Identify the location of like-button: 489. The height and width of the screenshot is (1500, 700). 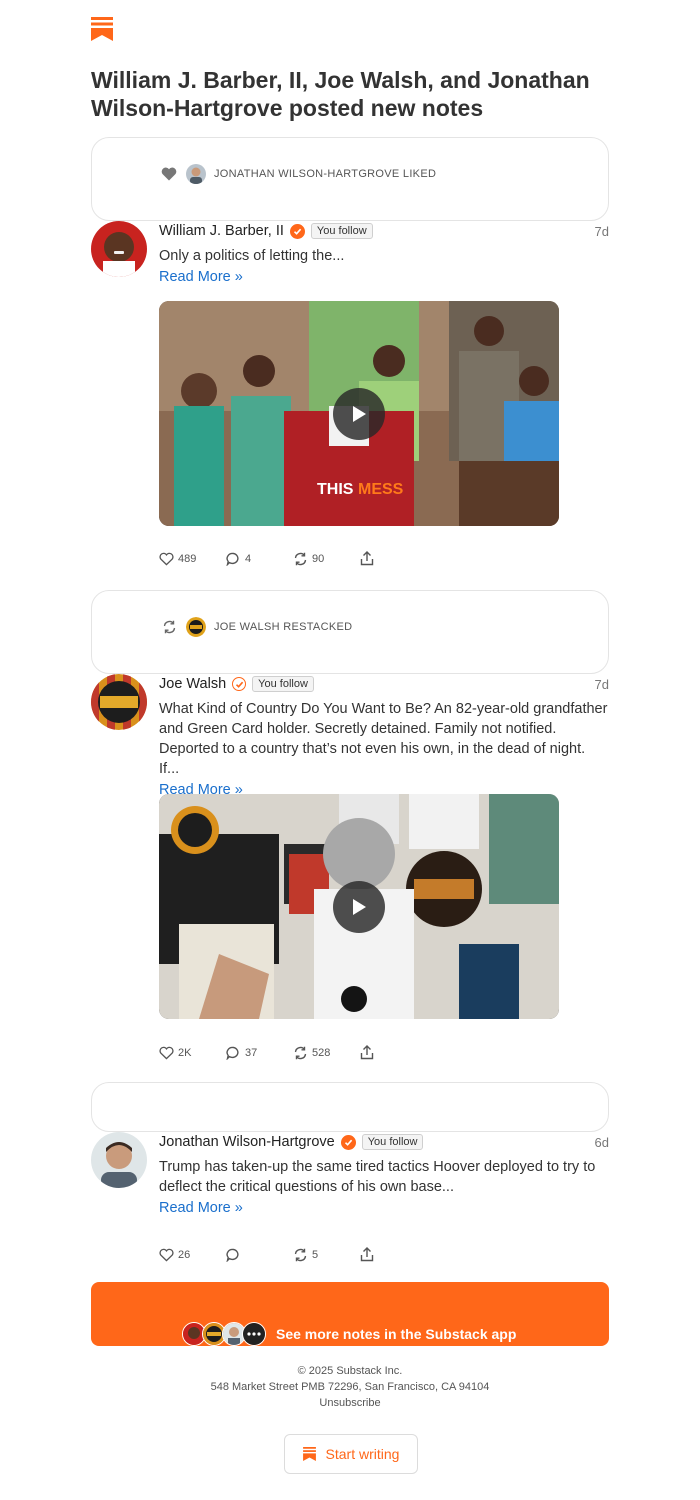
(192, 559).